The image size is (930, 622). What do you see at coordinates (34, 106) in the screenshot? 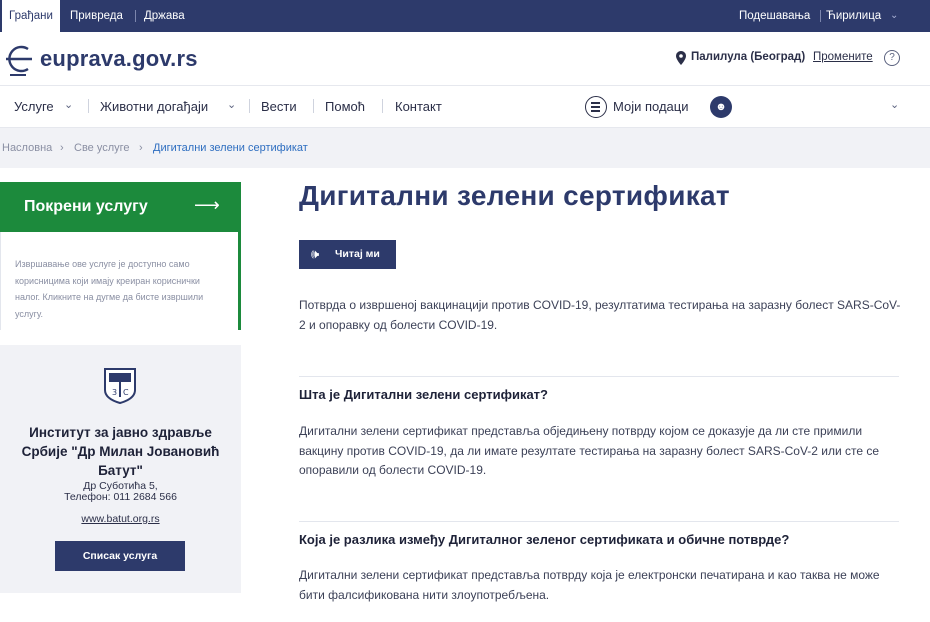
I see `nav-item-services: Услуге` at bounding box center [34, 106].